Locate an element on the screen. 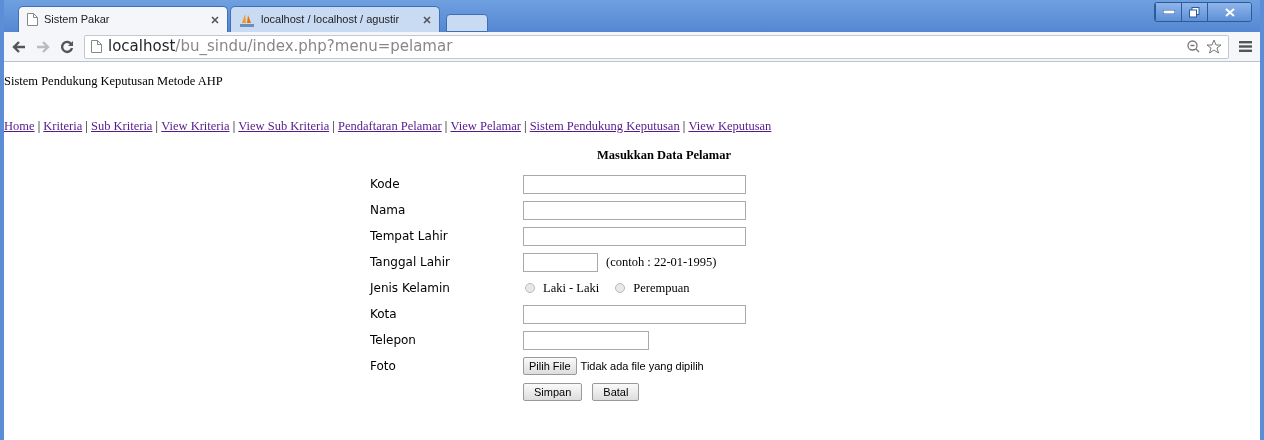 This screenshot has width=1264, height=440. browser-tab: localhost / localhost / agustir is located at coordinates (335, 19).